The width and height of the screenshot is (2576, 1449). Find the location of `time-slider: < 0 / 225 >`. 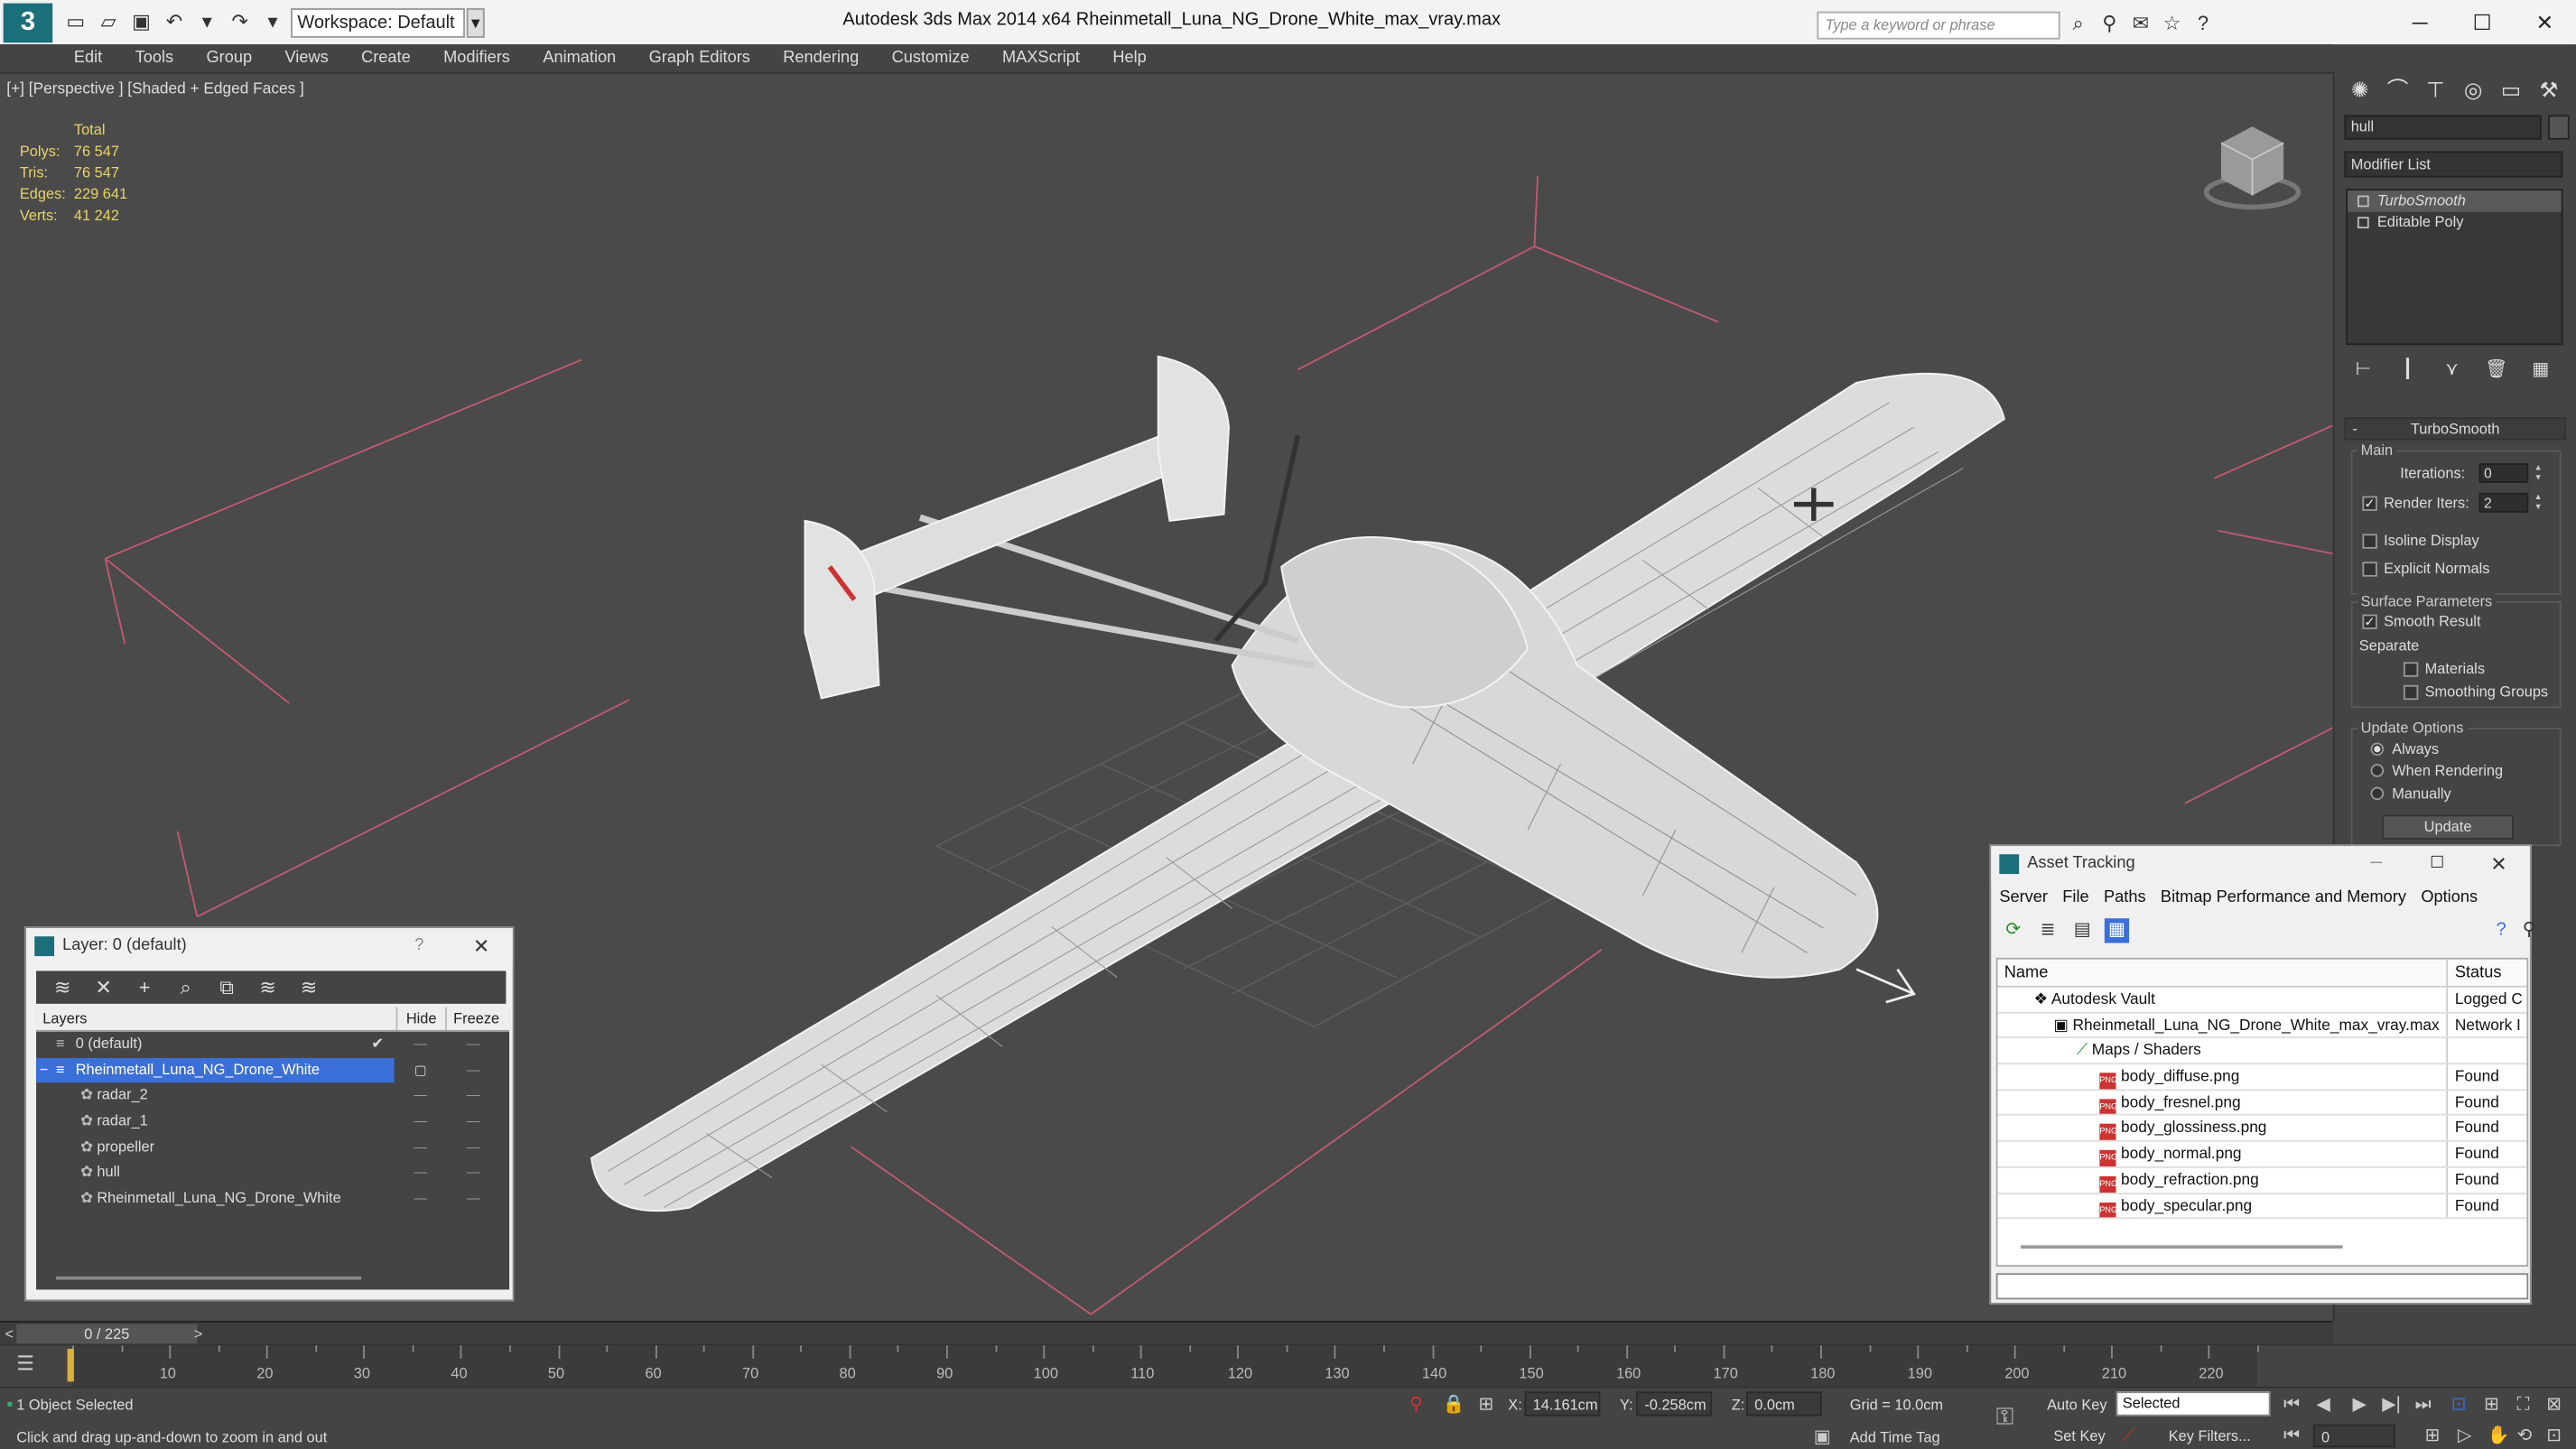

time-slider: < 0 / 225 > is located at coordinates (1166, 1333).